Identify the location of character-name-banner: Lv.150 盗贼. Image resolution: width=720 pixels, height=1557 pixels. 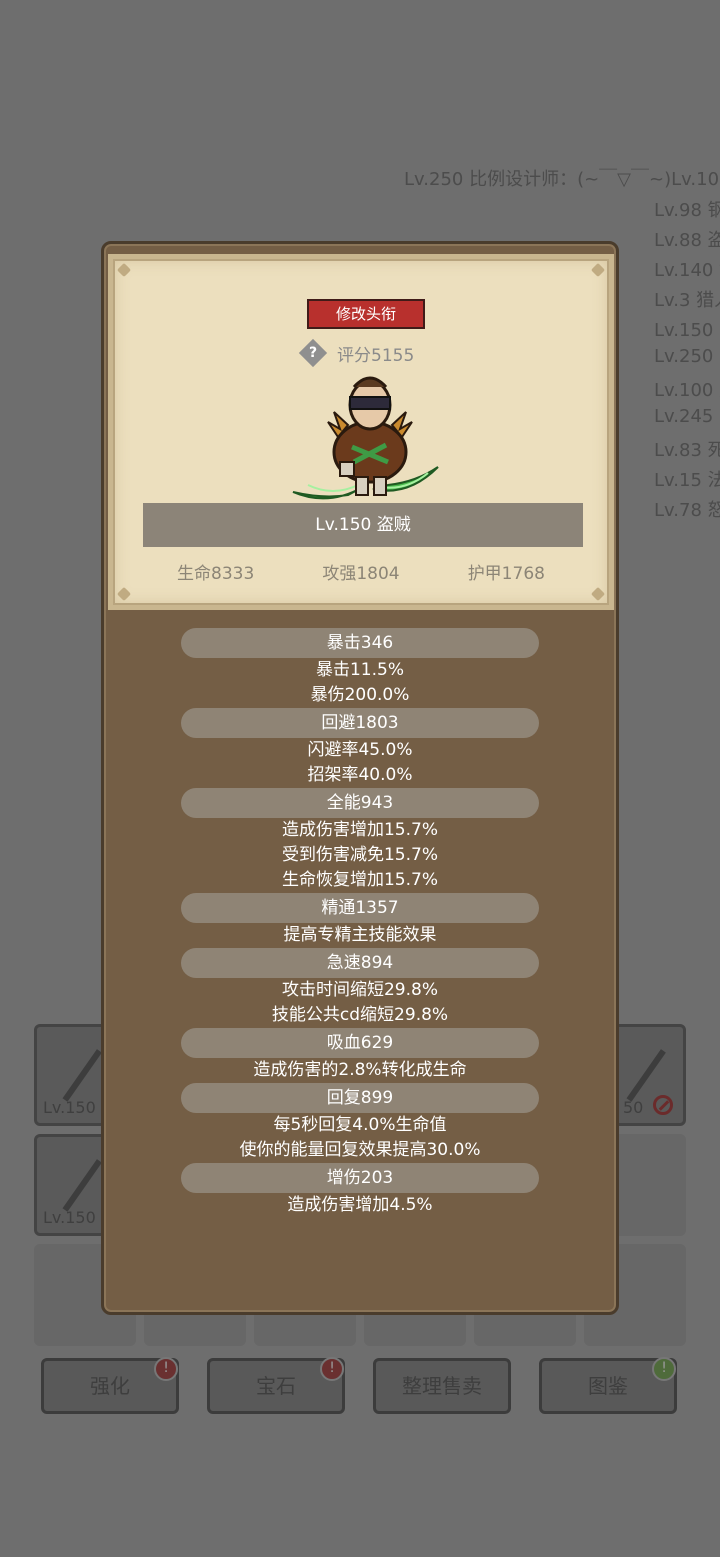
(363, 525).